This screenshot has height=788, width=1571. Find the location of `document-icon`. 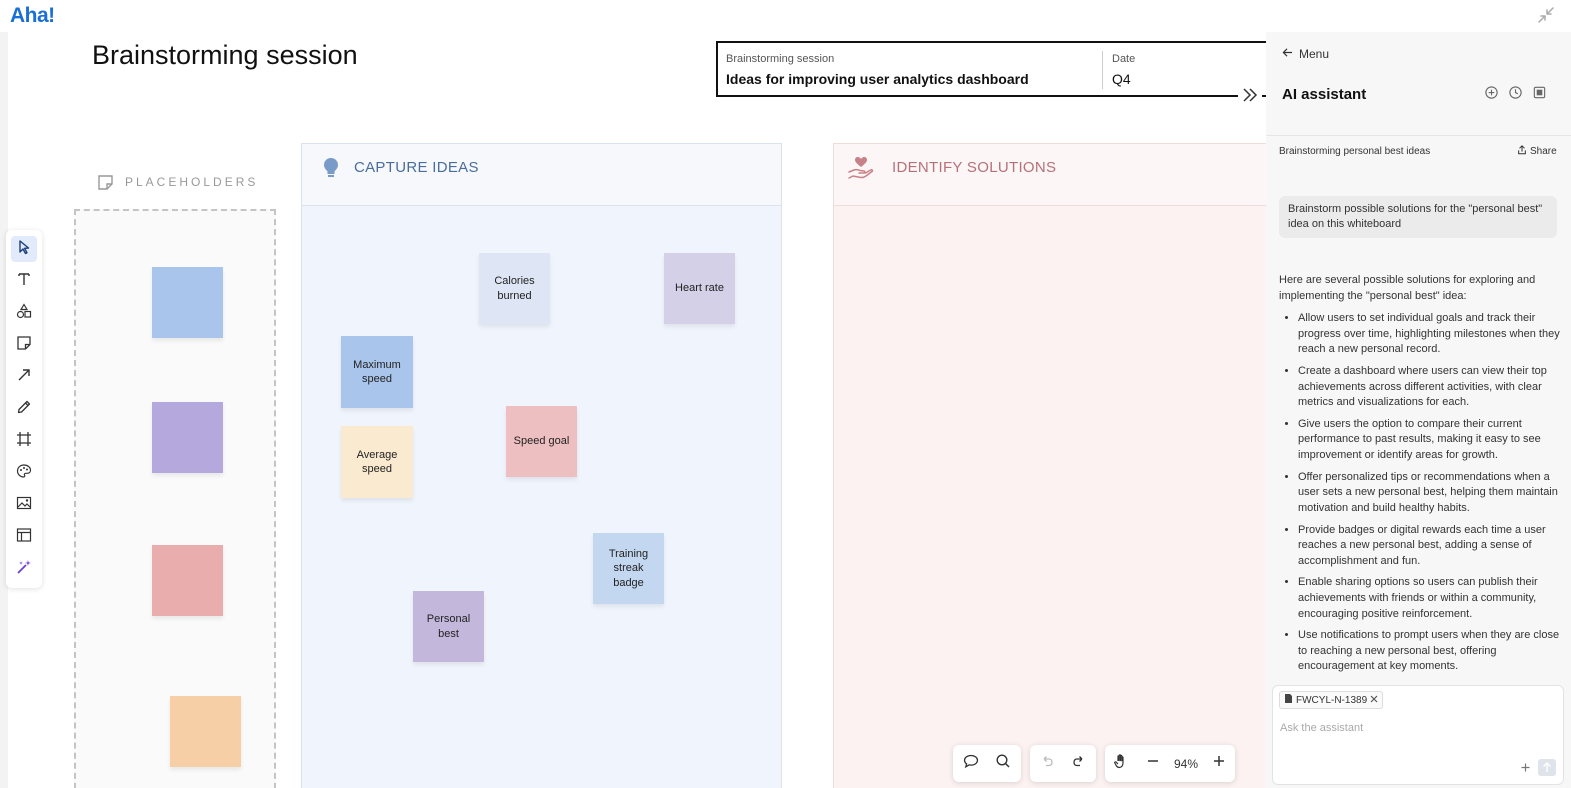

document-icon is located at coordinates (1288, 700).